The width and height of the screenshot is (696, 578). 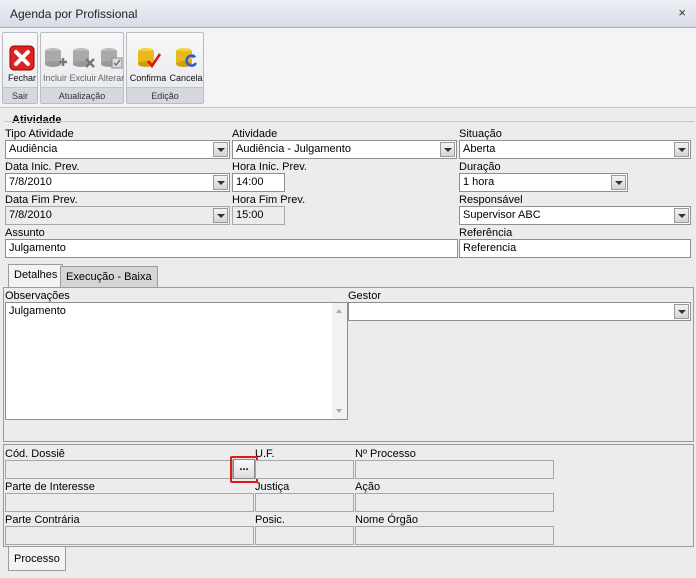 What do you see at coordinates (41, 200) in the screenshot?
I see `data-fim-prev-label: Data Fim Prev.` at bounding box center [41, 200].